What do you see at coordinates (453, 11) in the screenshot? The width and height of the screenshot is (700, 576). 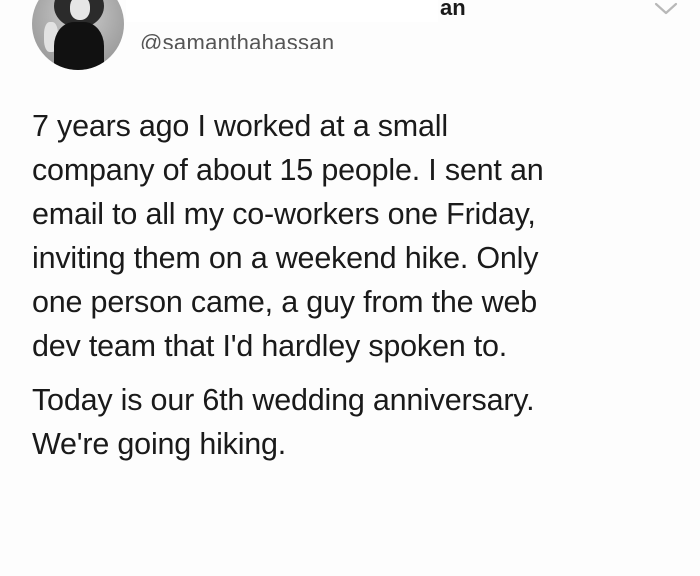 I see `display-name: an` at bounding box center [453, 11].